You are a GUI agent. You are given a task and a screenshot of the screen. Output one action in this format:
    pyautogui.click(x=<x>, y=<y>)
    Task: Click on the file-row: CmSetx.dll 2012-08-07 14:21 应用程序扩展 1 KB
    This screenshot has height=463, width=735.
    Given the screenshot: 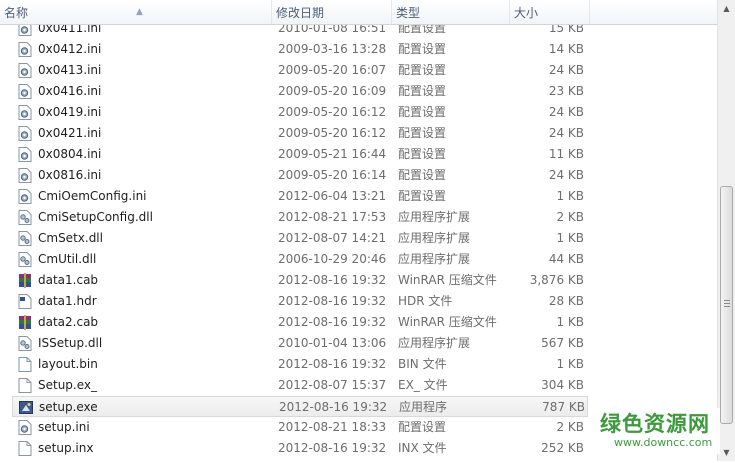 What is the action you would take?
    pyautogui.click(x=358, y=238)
    